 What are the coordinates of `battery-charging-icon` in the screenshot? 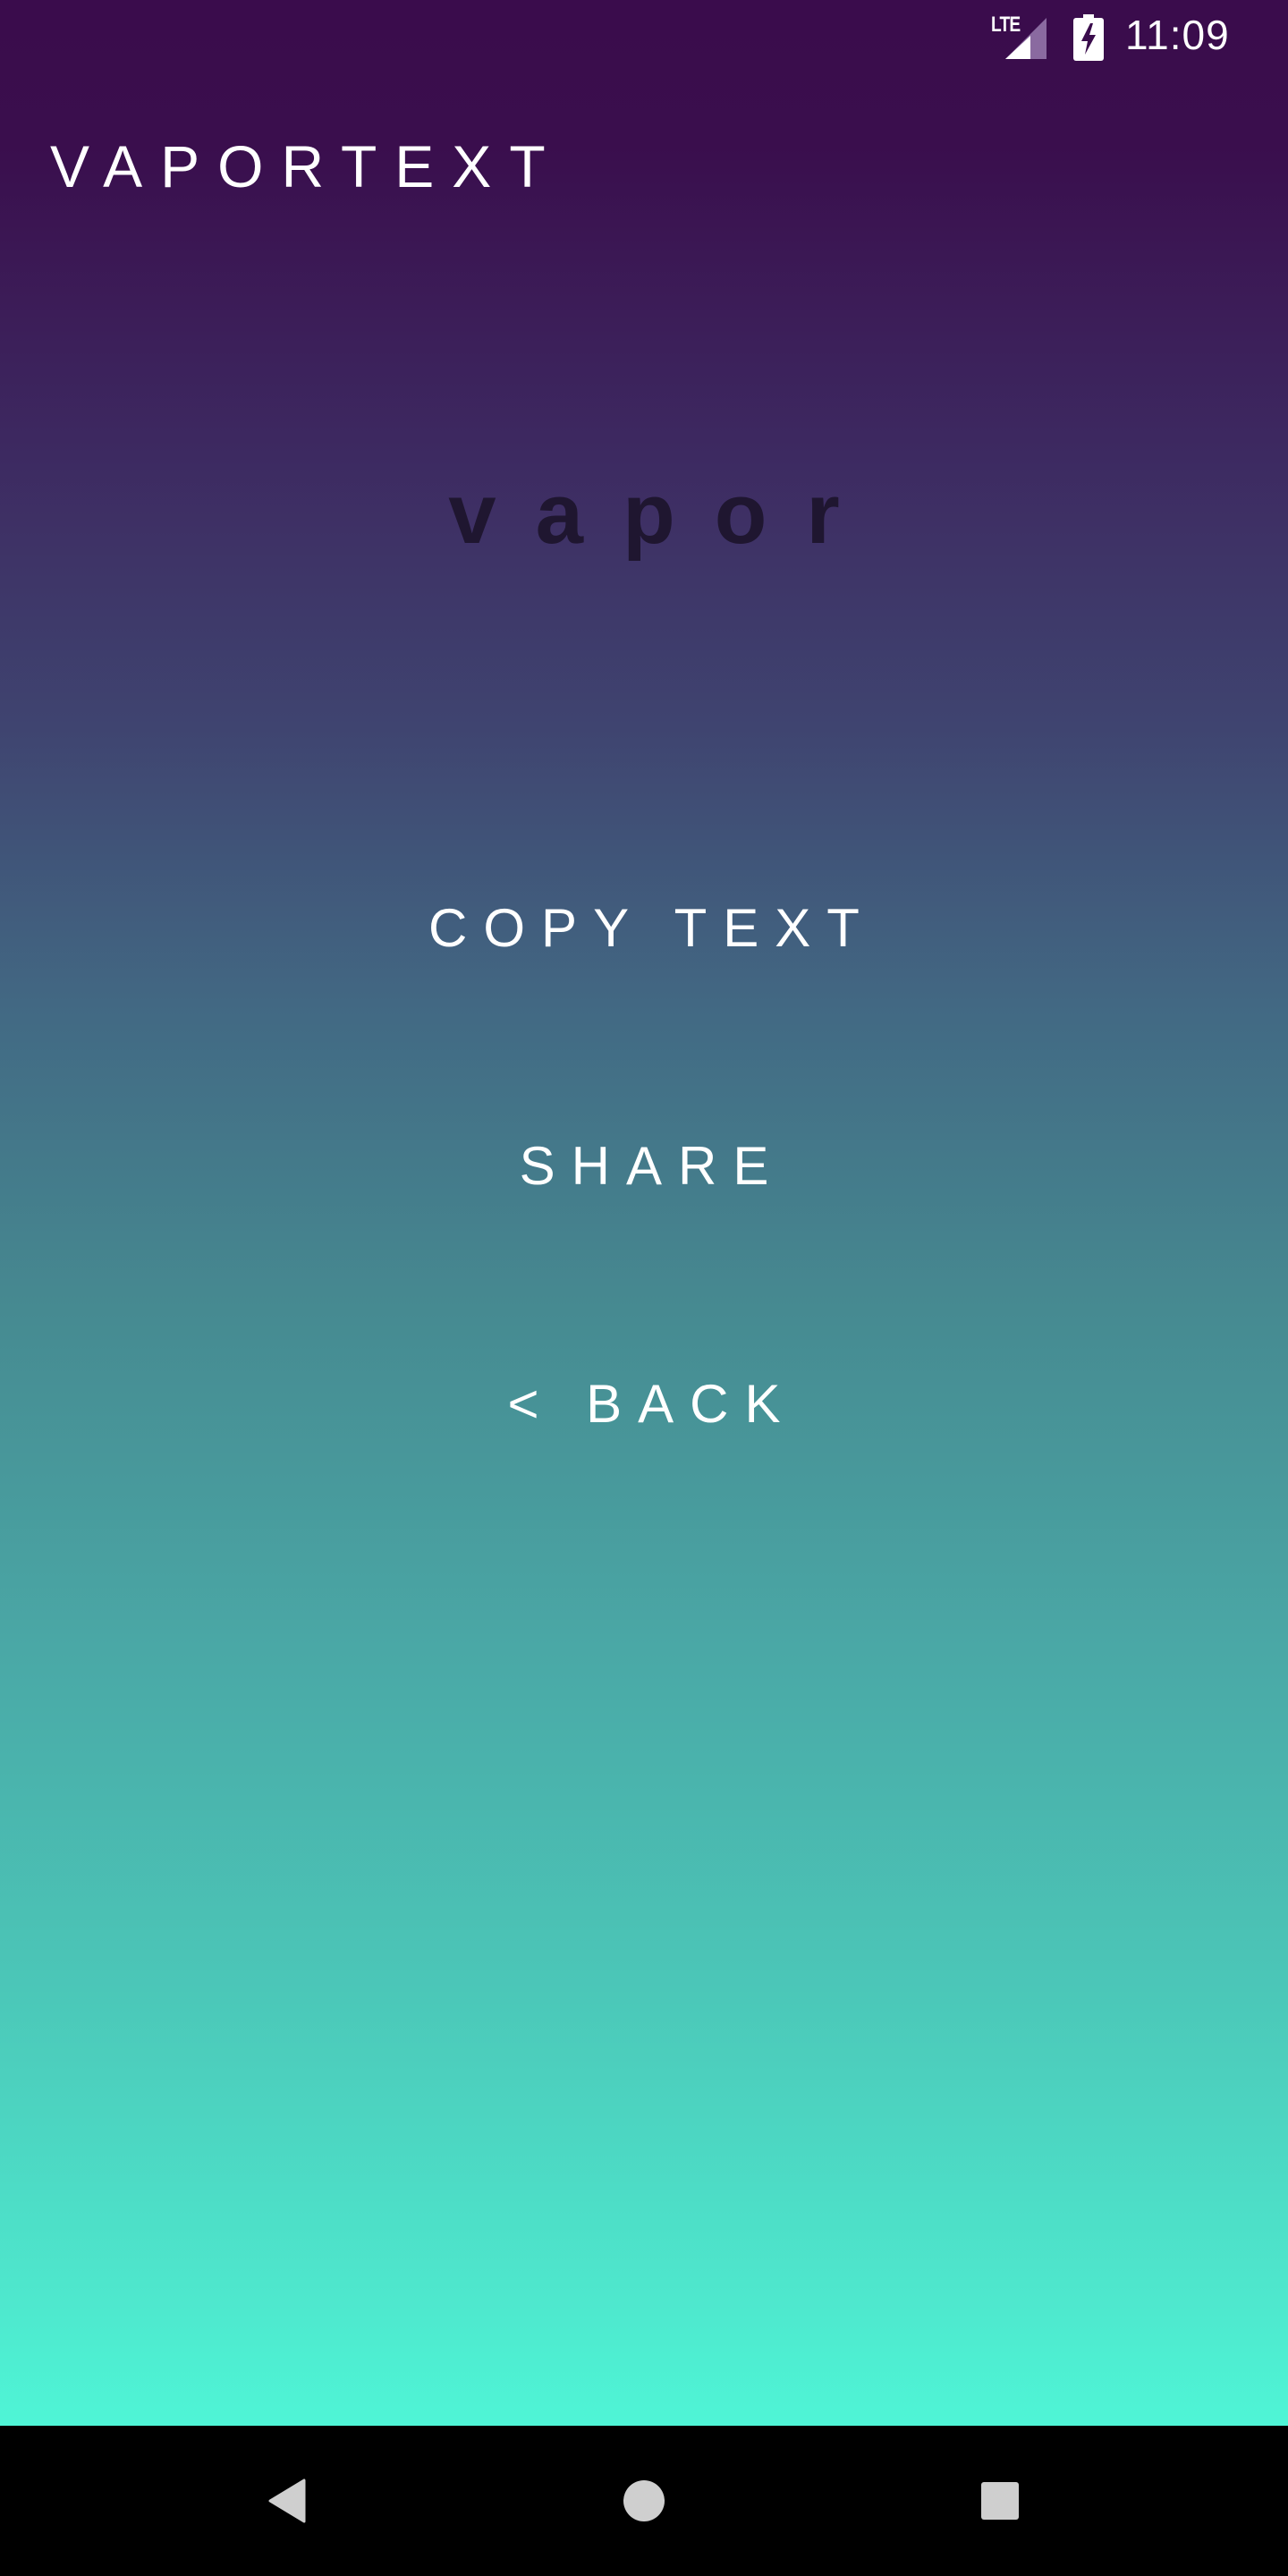 It's located at (1088, 37).